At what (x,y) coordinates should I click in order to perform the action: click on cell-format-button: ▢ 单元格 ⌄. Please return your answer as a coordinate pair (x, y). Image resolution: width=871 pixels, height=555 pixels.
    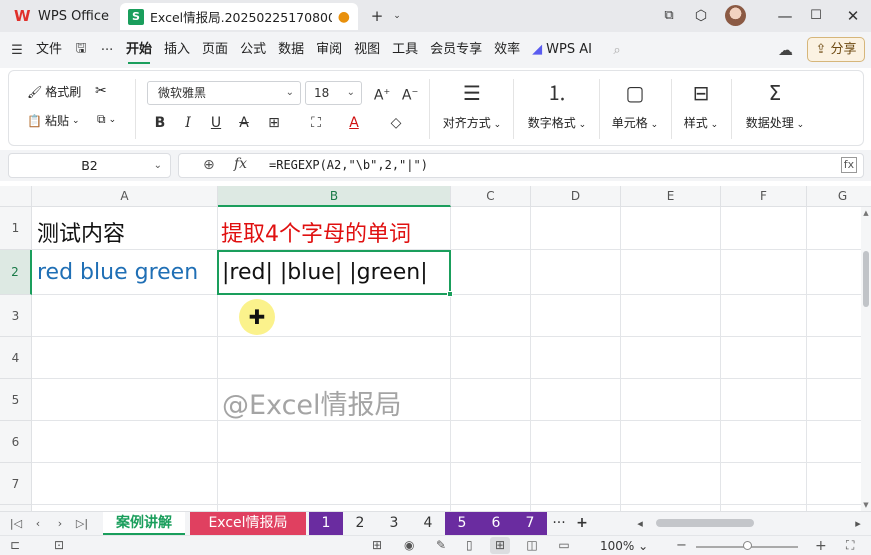
    Looking at the image, I should click on (635, 105).